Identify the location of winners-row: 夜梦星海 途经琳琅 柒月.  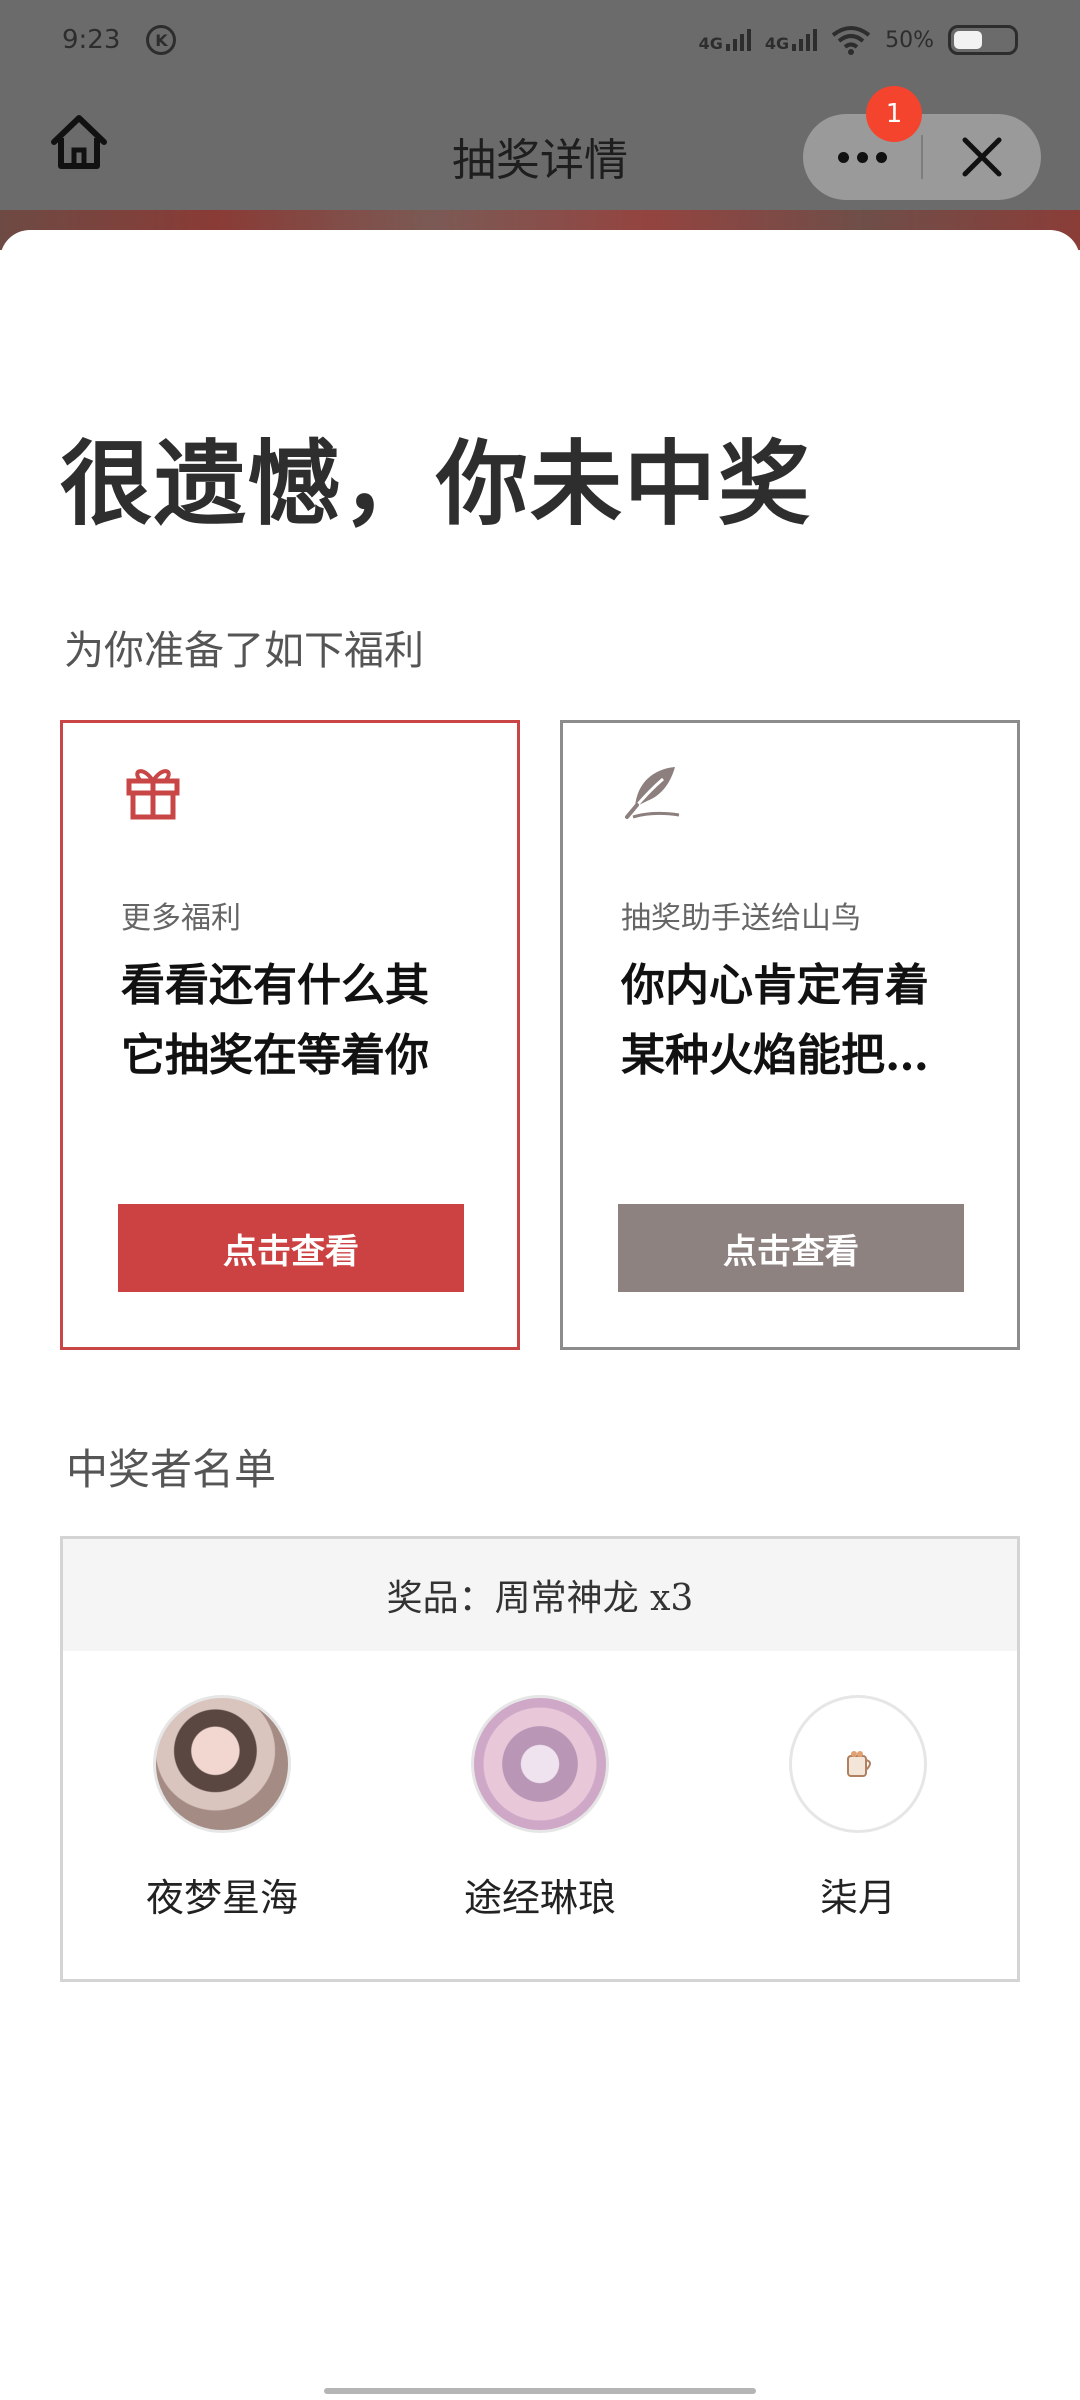
(540, 1786).